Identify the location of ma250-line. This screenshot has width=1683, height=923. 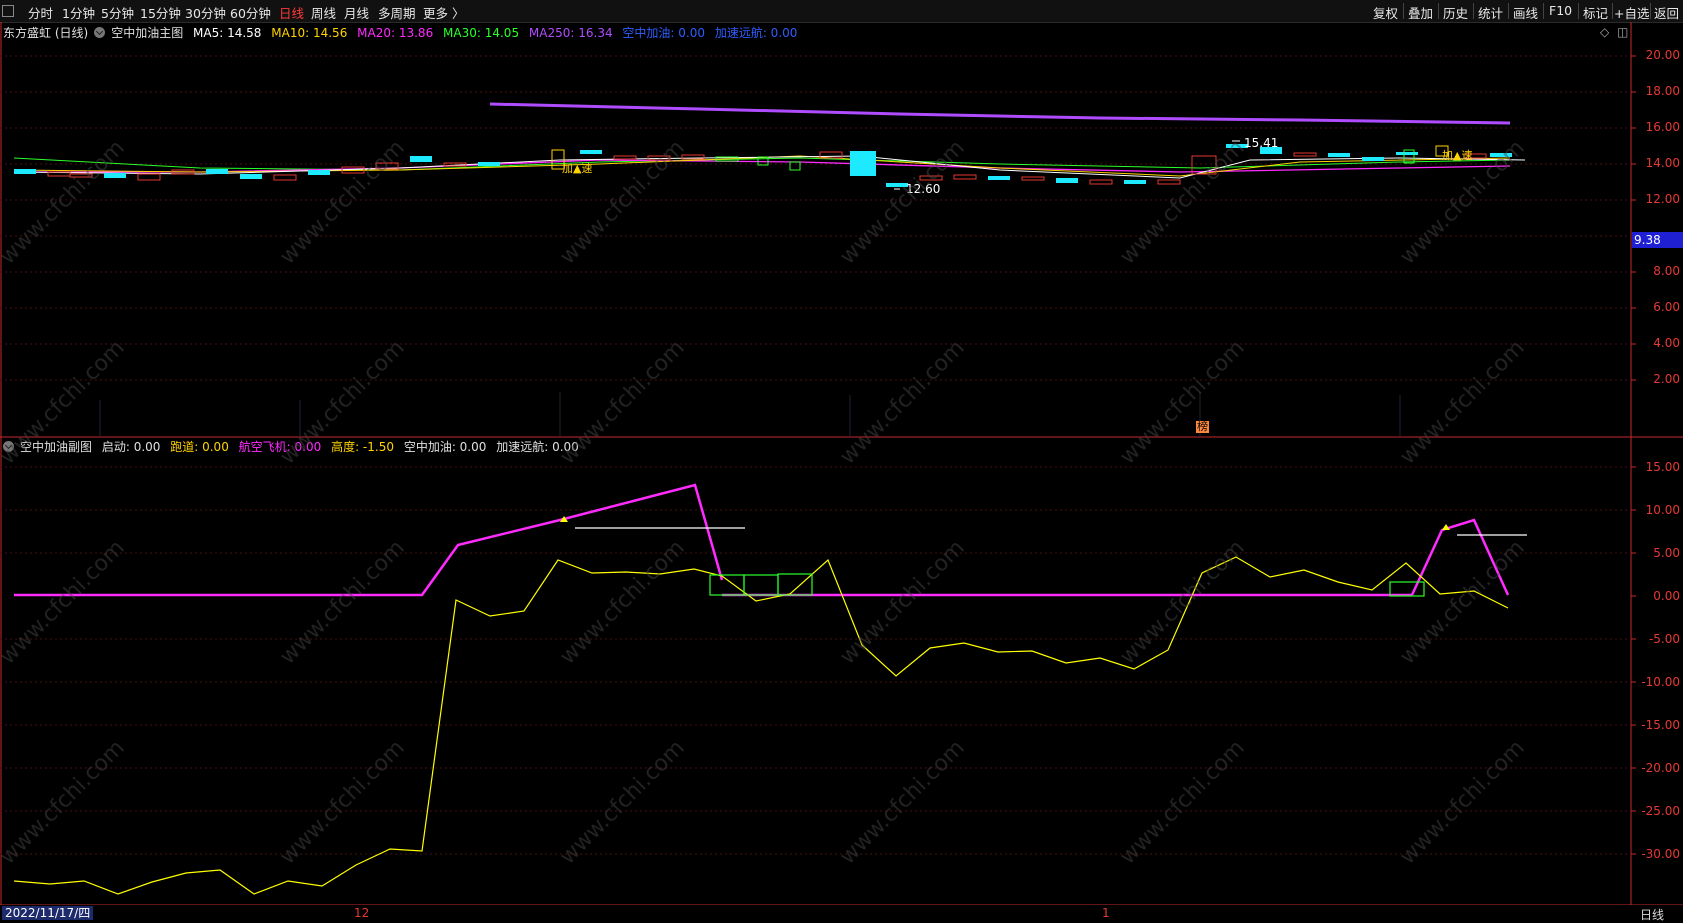
(1000, 113).